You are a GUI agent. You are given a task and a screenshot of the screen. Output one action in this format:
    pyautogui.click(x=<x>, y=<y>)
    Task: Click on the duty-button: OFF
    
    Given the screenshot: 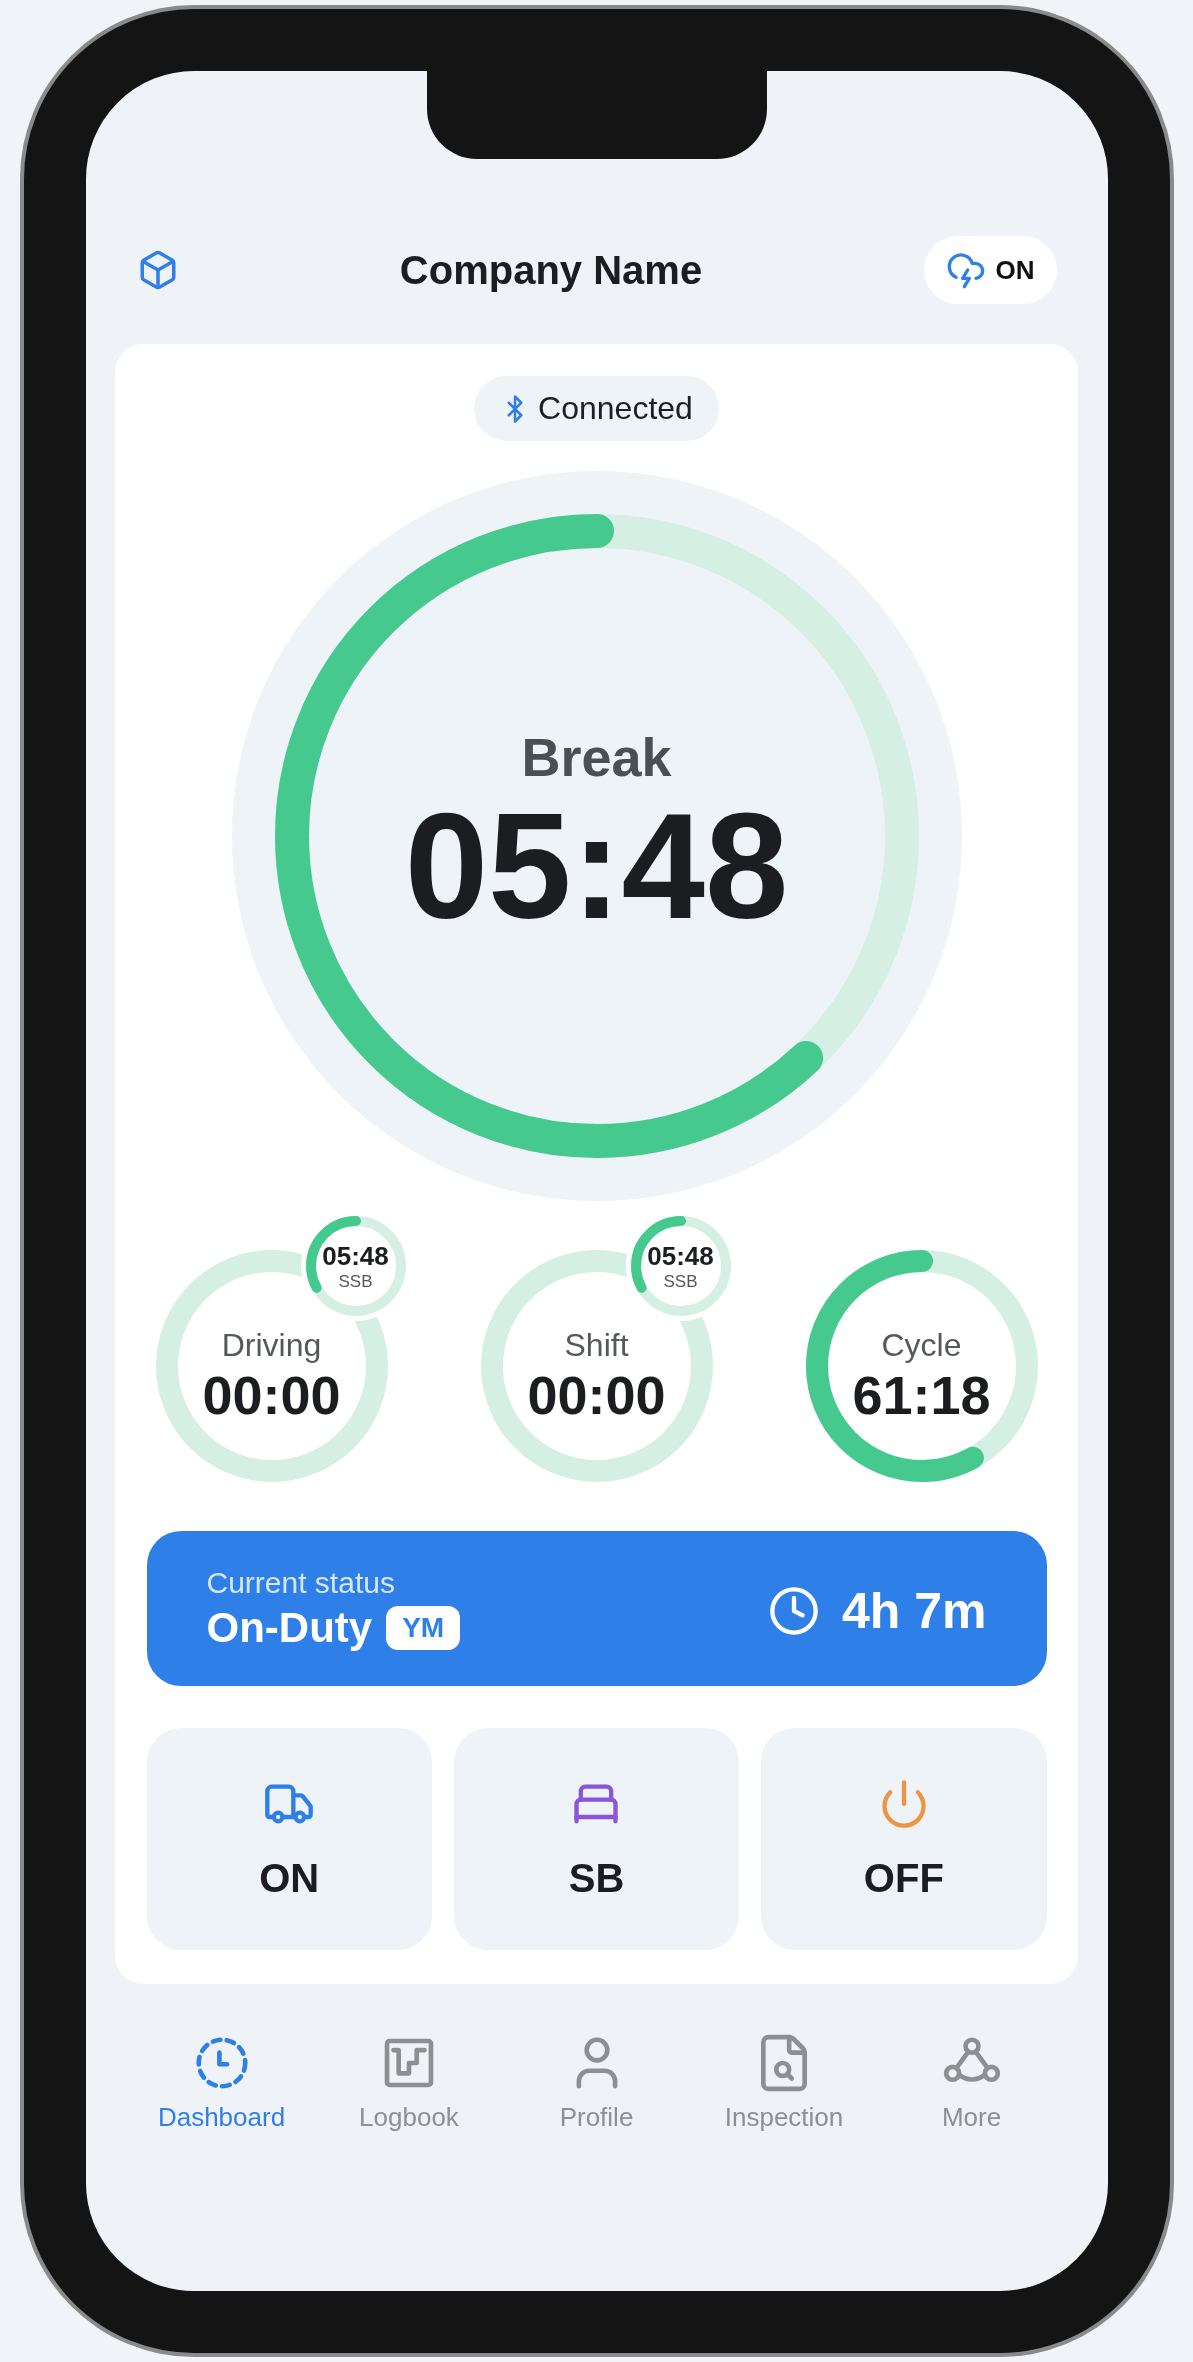 What is the action you would take?
    pyautogui.click(x=904, y=1839)
    